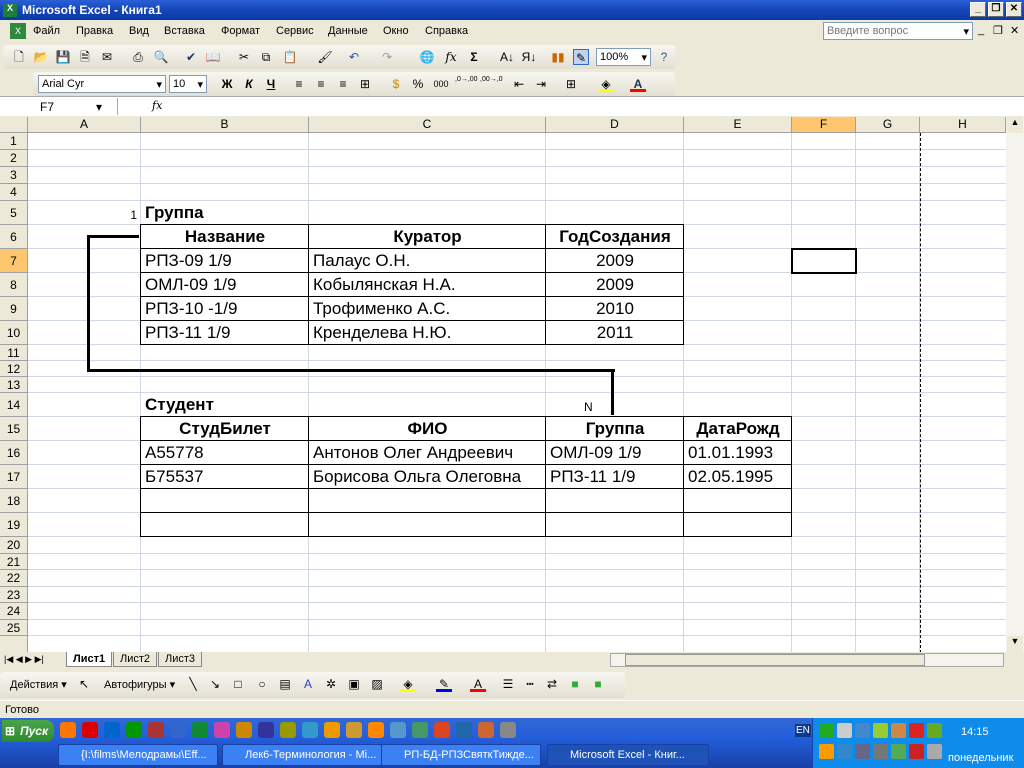 Image resolution: width=1024 pixels, height=768 pixels. I want to click on cell-C10: Кренделева Н.Ю., so click(427, 333).